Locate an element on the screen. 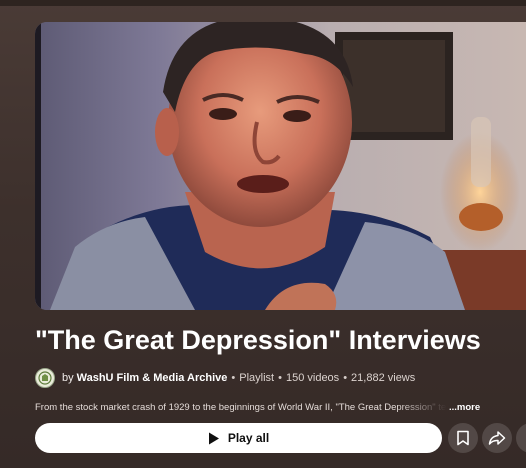 This screenshot has height=468, width=526. more-link: ...more is located at coordinates (464, 407).